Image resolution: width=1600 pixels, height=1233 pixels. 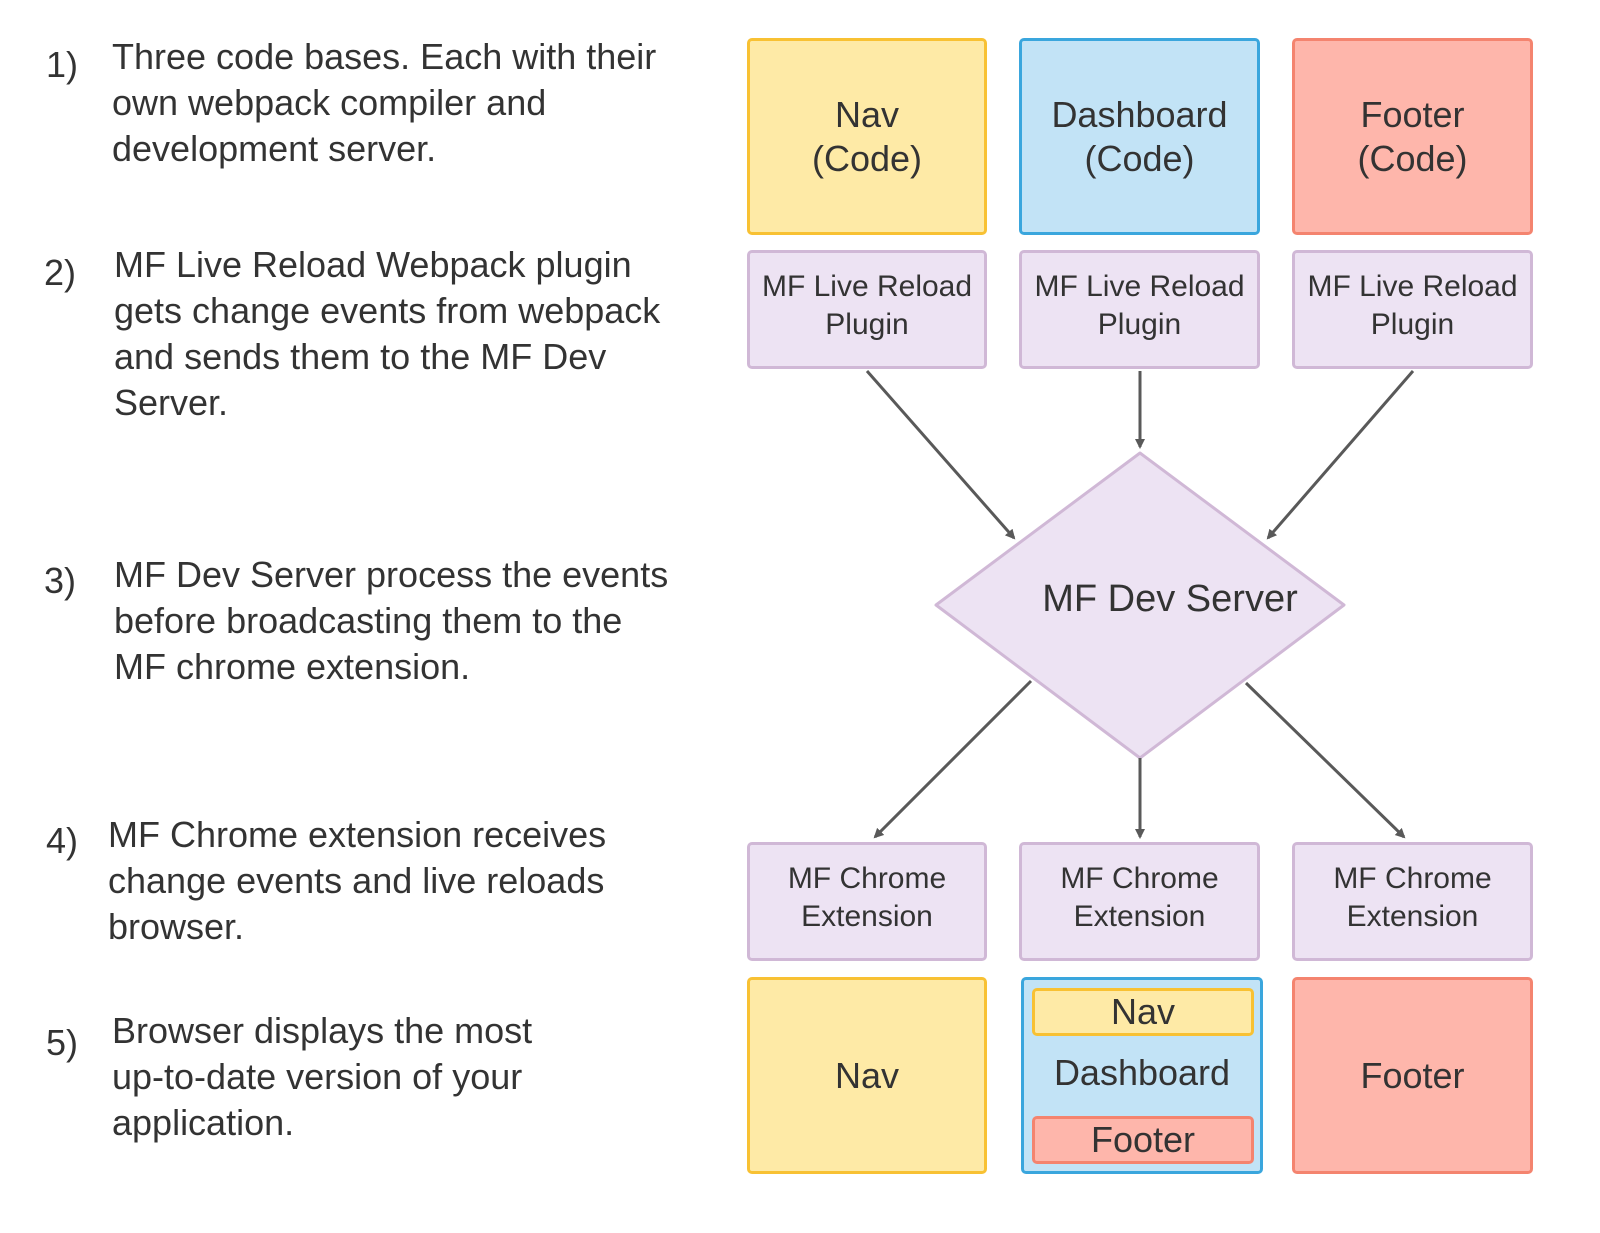 I want to click on nav-code-label: Nav (Code), so click(x=867, y=136).